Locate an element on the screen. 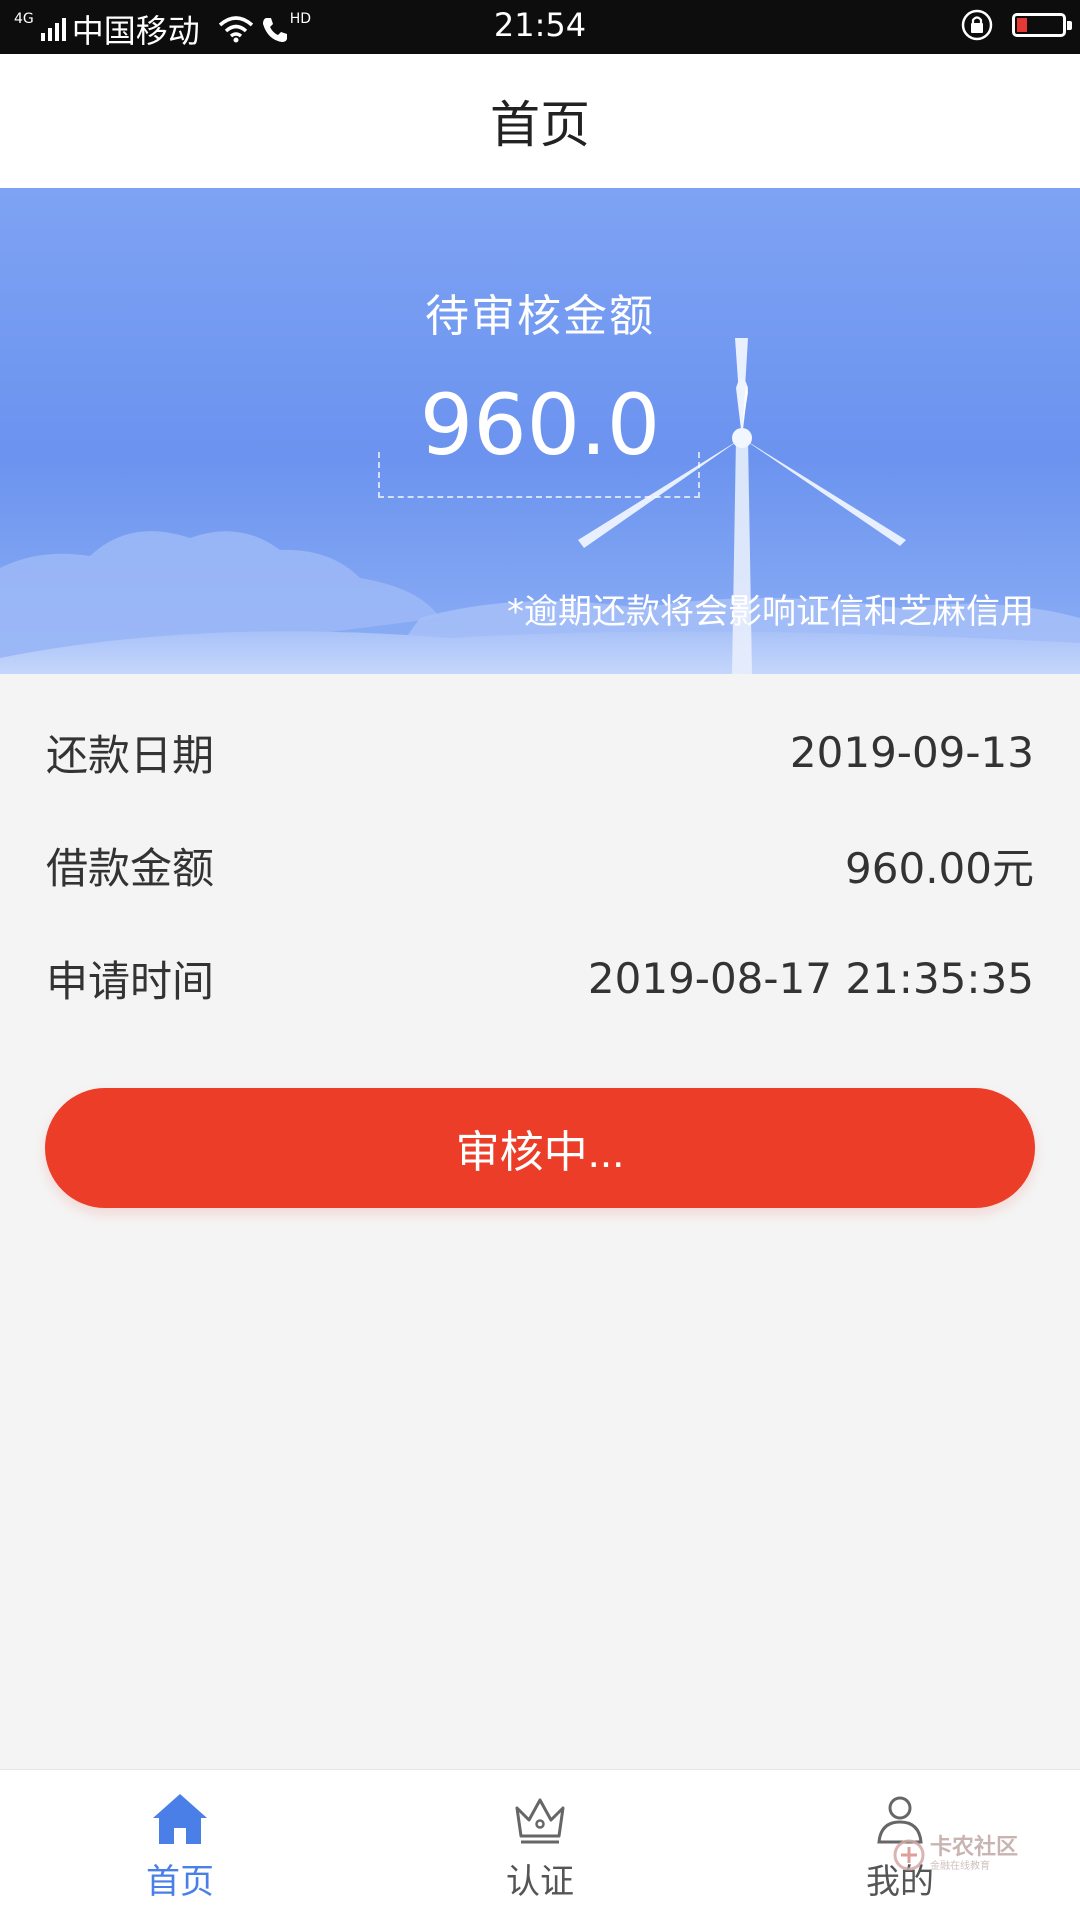  detail-value: 2019-09-13 is located at coordinates (911, 752).